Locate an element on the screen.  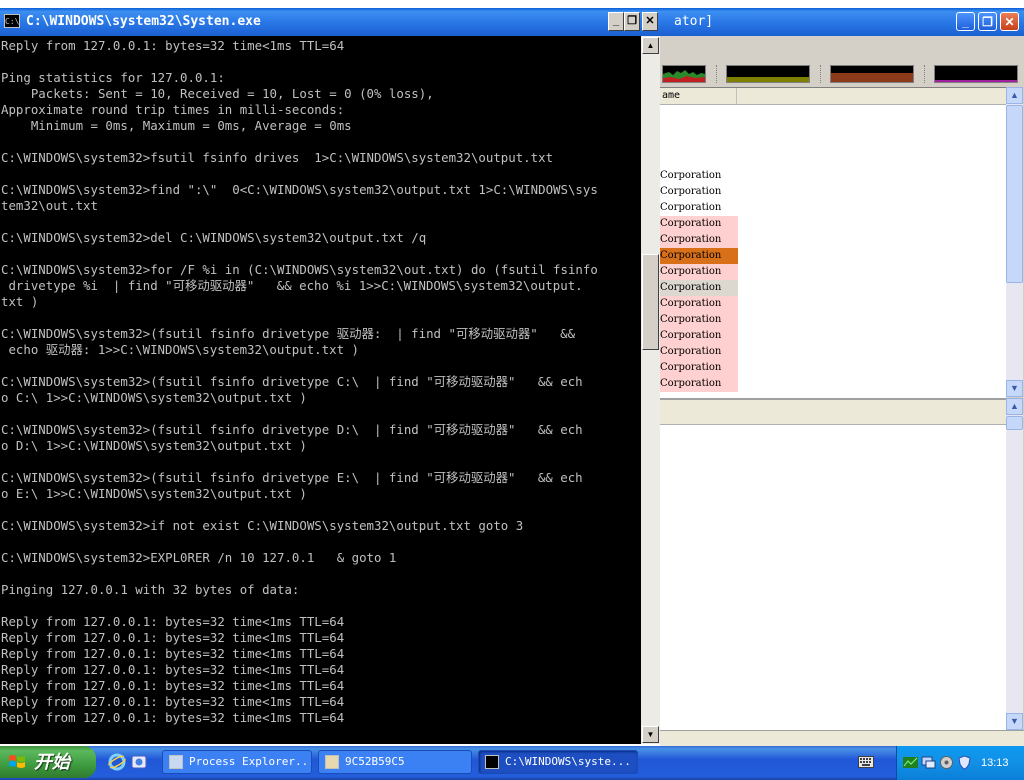
explorer-icon is located at coordinates (139, 762).